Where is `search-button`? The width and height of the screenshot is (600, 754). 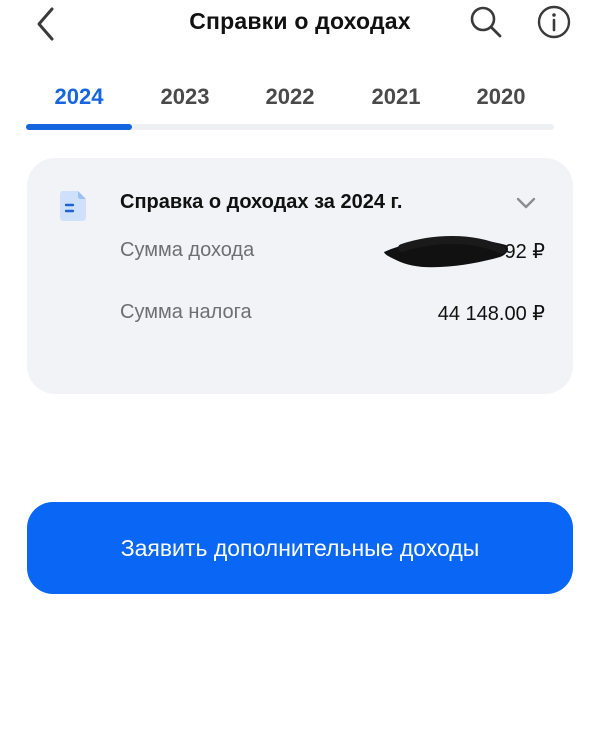
search-button is located at coordinates (486, 22).